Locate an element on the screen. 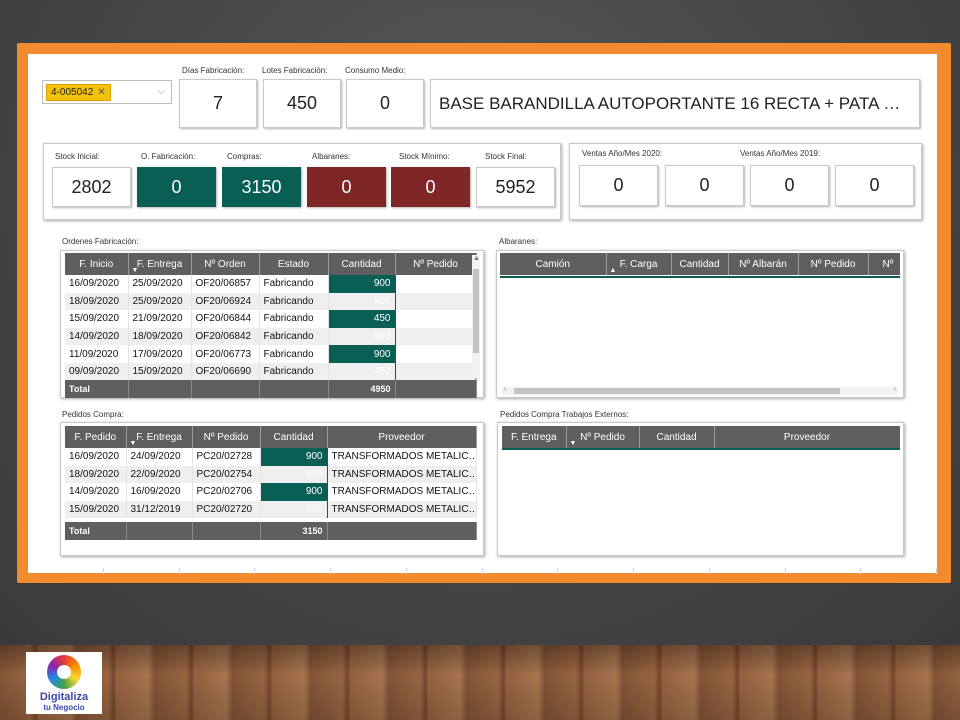  albaranes-hscroll: ‹ › is located at coordinates (700, 390).